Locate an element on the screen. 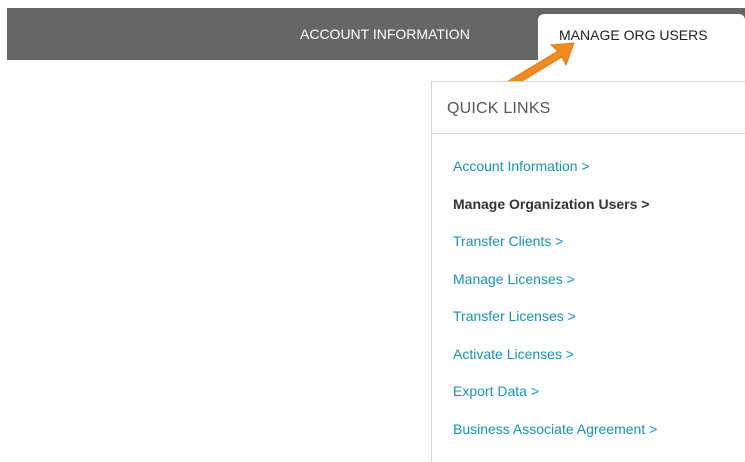 The height and width of the screenshot is (462, 745). link-manage-licenses: Manage Licenses > is located at coordinates (555, 288).